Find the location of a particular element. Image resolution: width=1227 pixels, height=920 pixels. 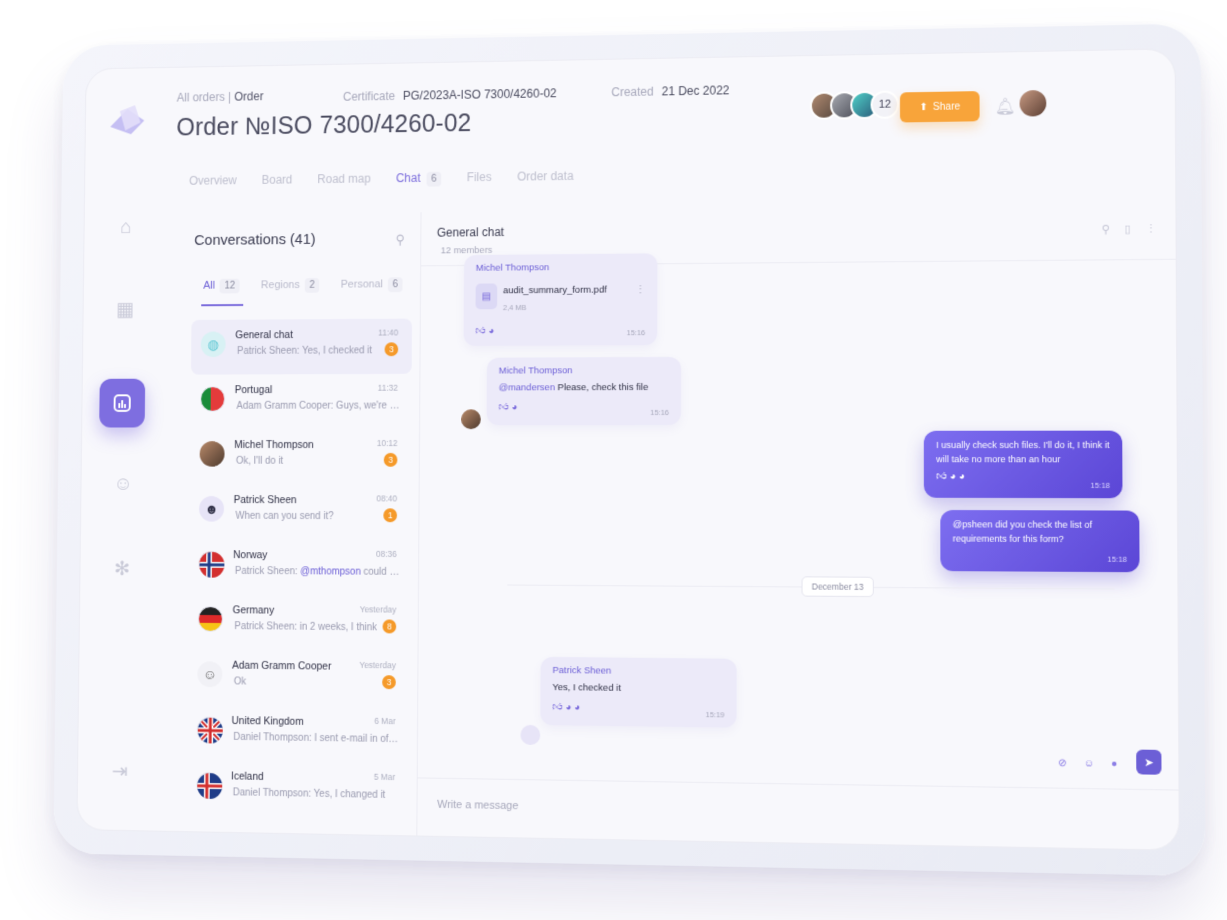

list-item: ☺ Adam Gramm Cooper Ok Yesterday 3 is located at coordinates (299, 678).